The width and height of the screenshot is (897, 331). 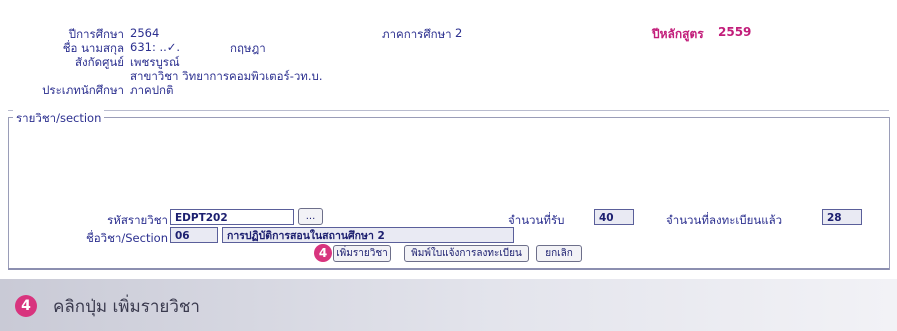 I want to click on student-type-value: ภาคปกติ, so click(x=152, y=90).